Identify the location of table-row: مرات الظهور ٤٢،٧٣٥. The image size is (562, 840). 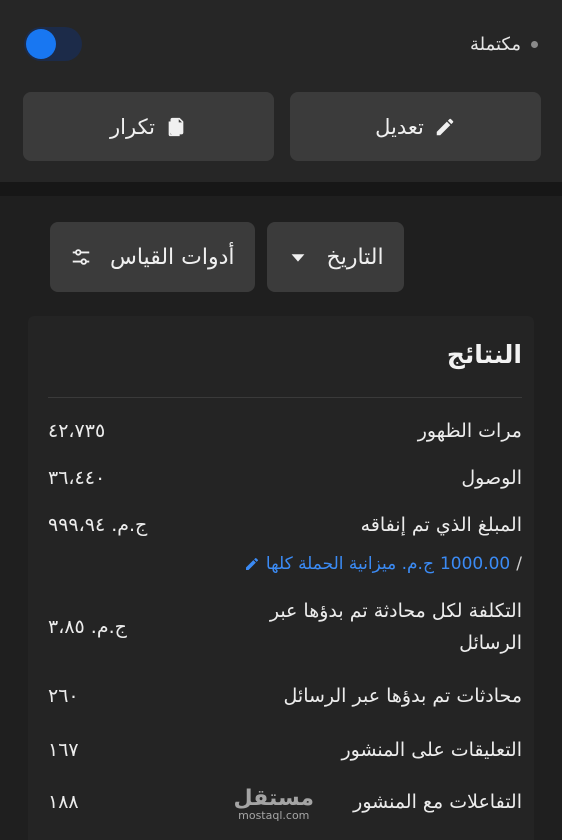
(285, 431).